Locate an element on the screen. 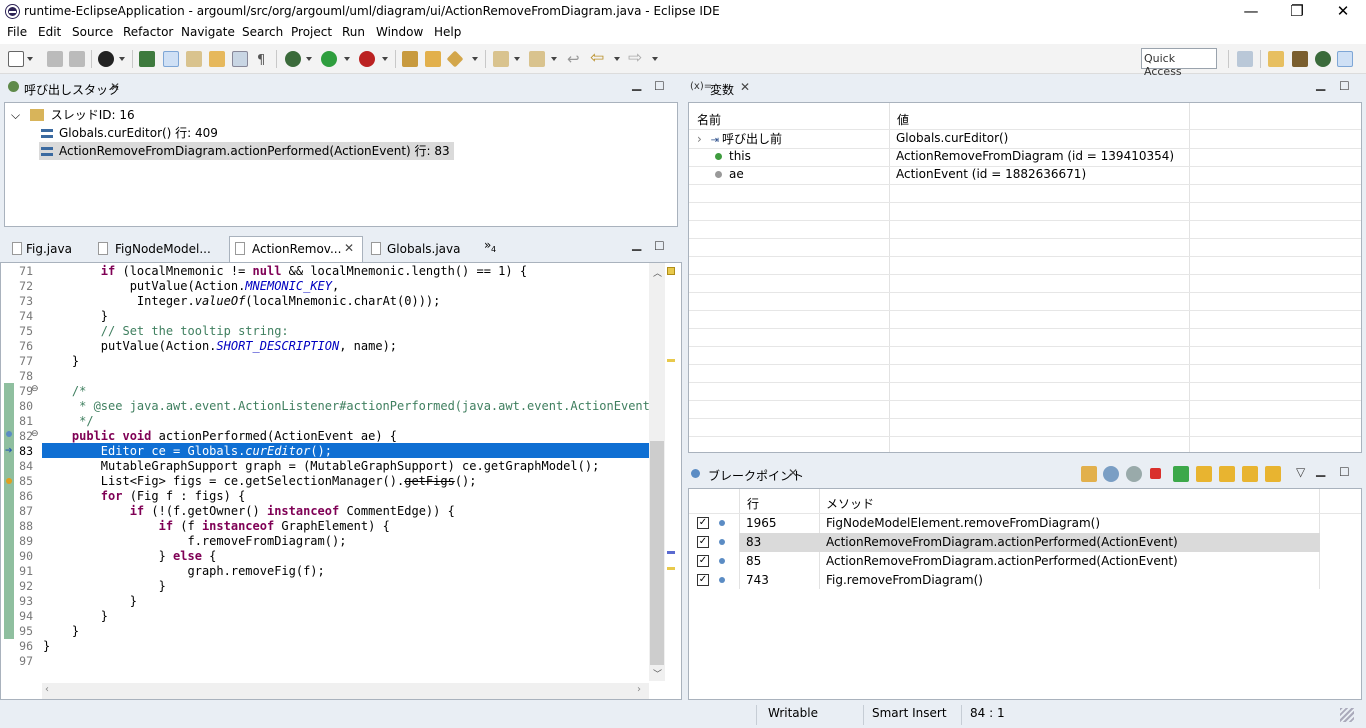 This screenshot has width=1366, height=728. menu-navigate: Navigate is located at coordinates (208, 32).